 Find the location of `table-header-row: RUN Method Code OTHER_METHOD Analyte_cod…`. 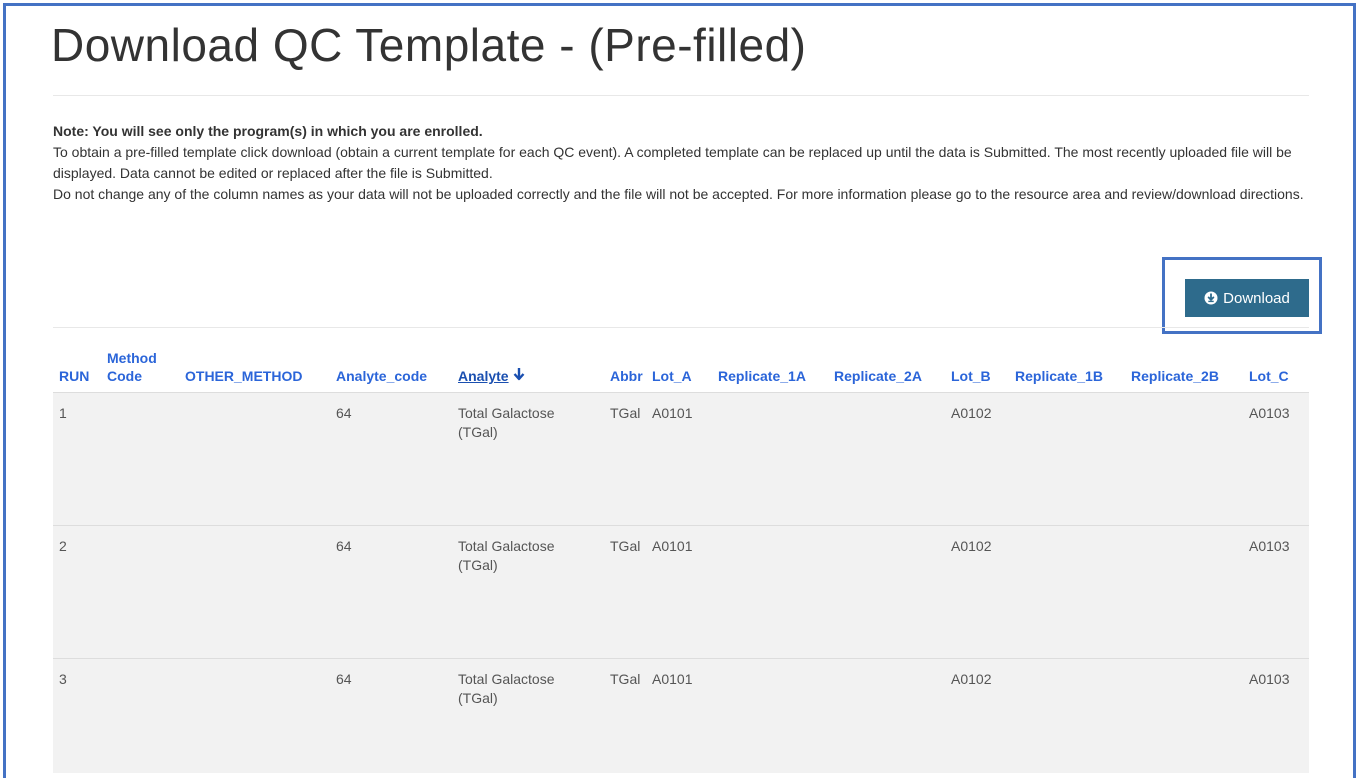

table-header-row: RUN Method Code OTHER_METHOD Analyte_cod… is located at coordinates (681, 369).